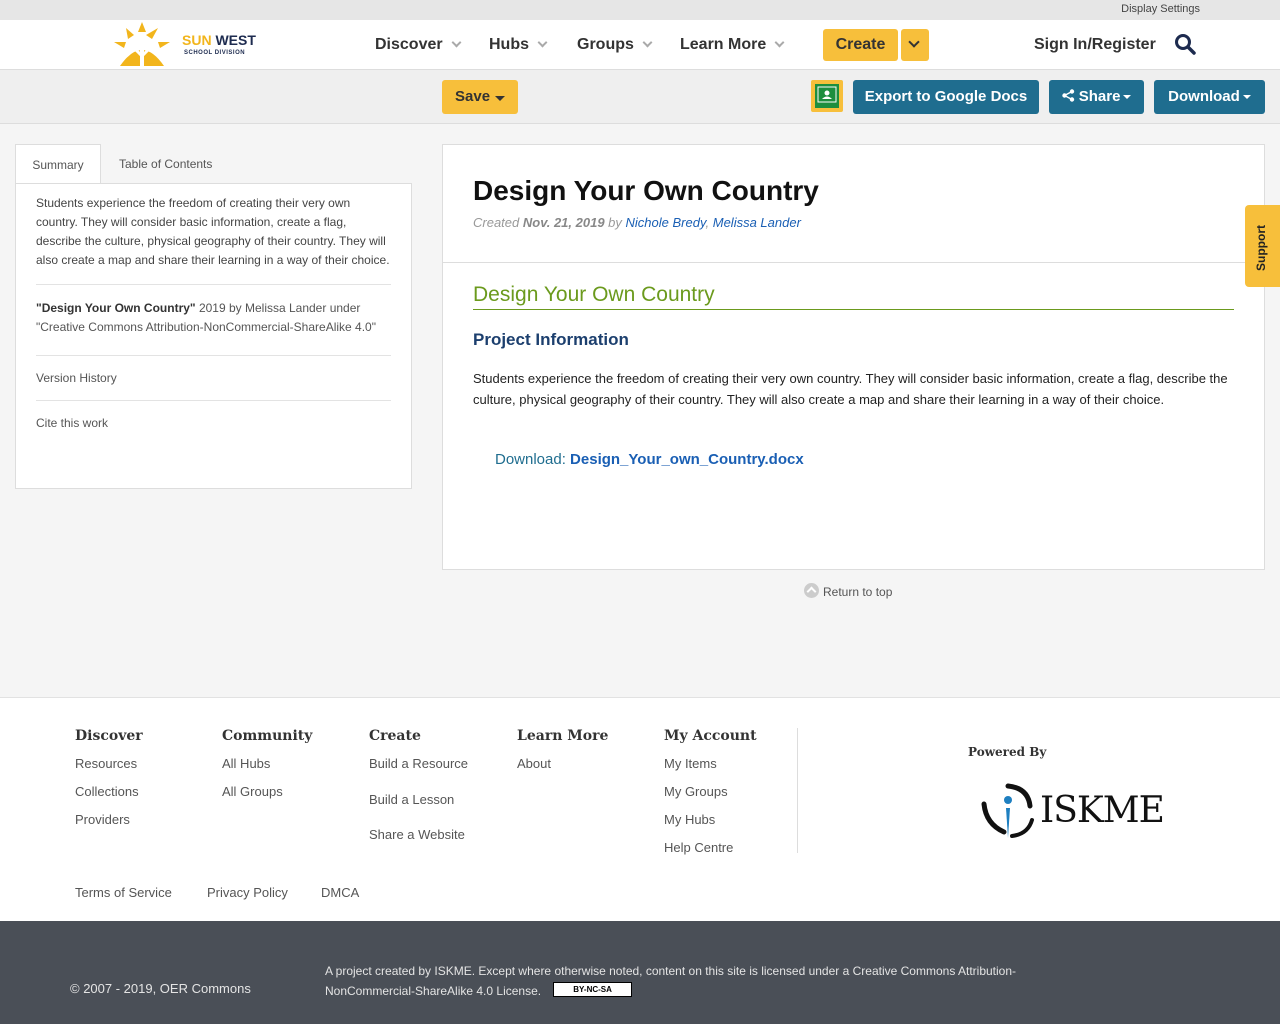  Describe the element at coordinates (58, 164) in the screenshot. I see `tab-summary: Summary` at that location.